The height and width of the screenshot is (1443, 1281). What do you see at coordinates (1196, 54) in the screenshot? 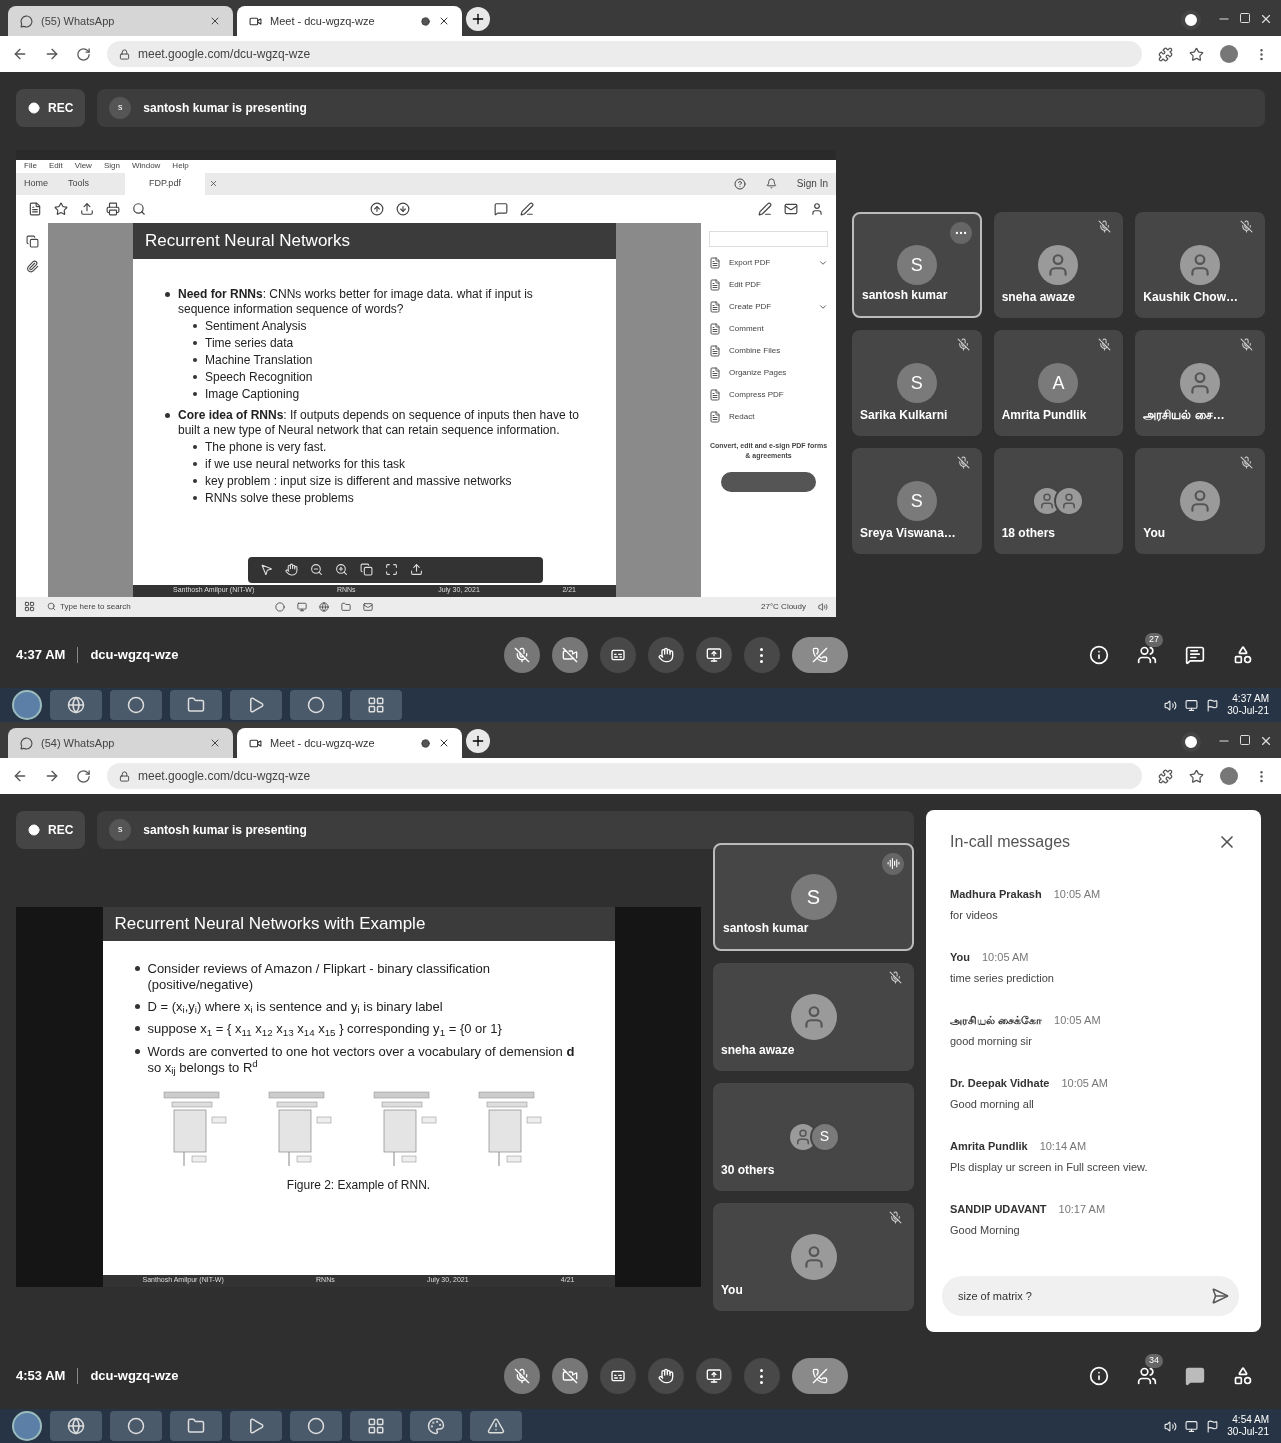
I see `bookmark-star-icon` at bounding box center [1196, 54].